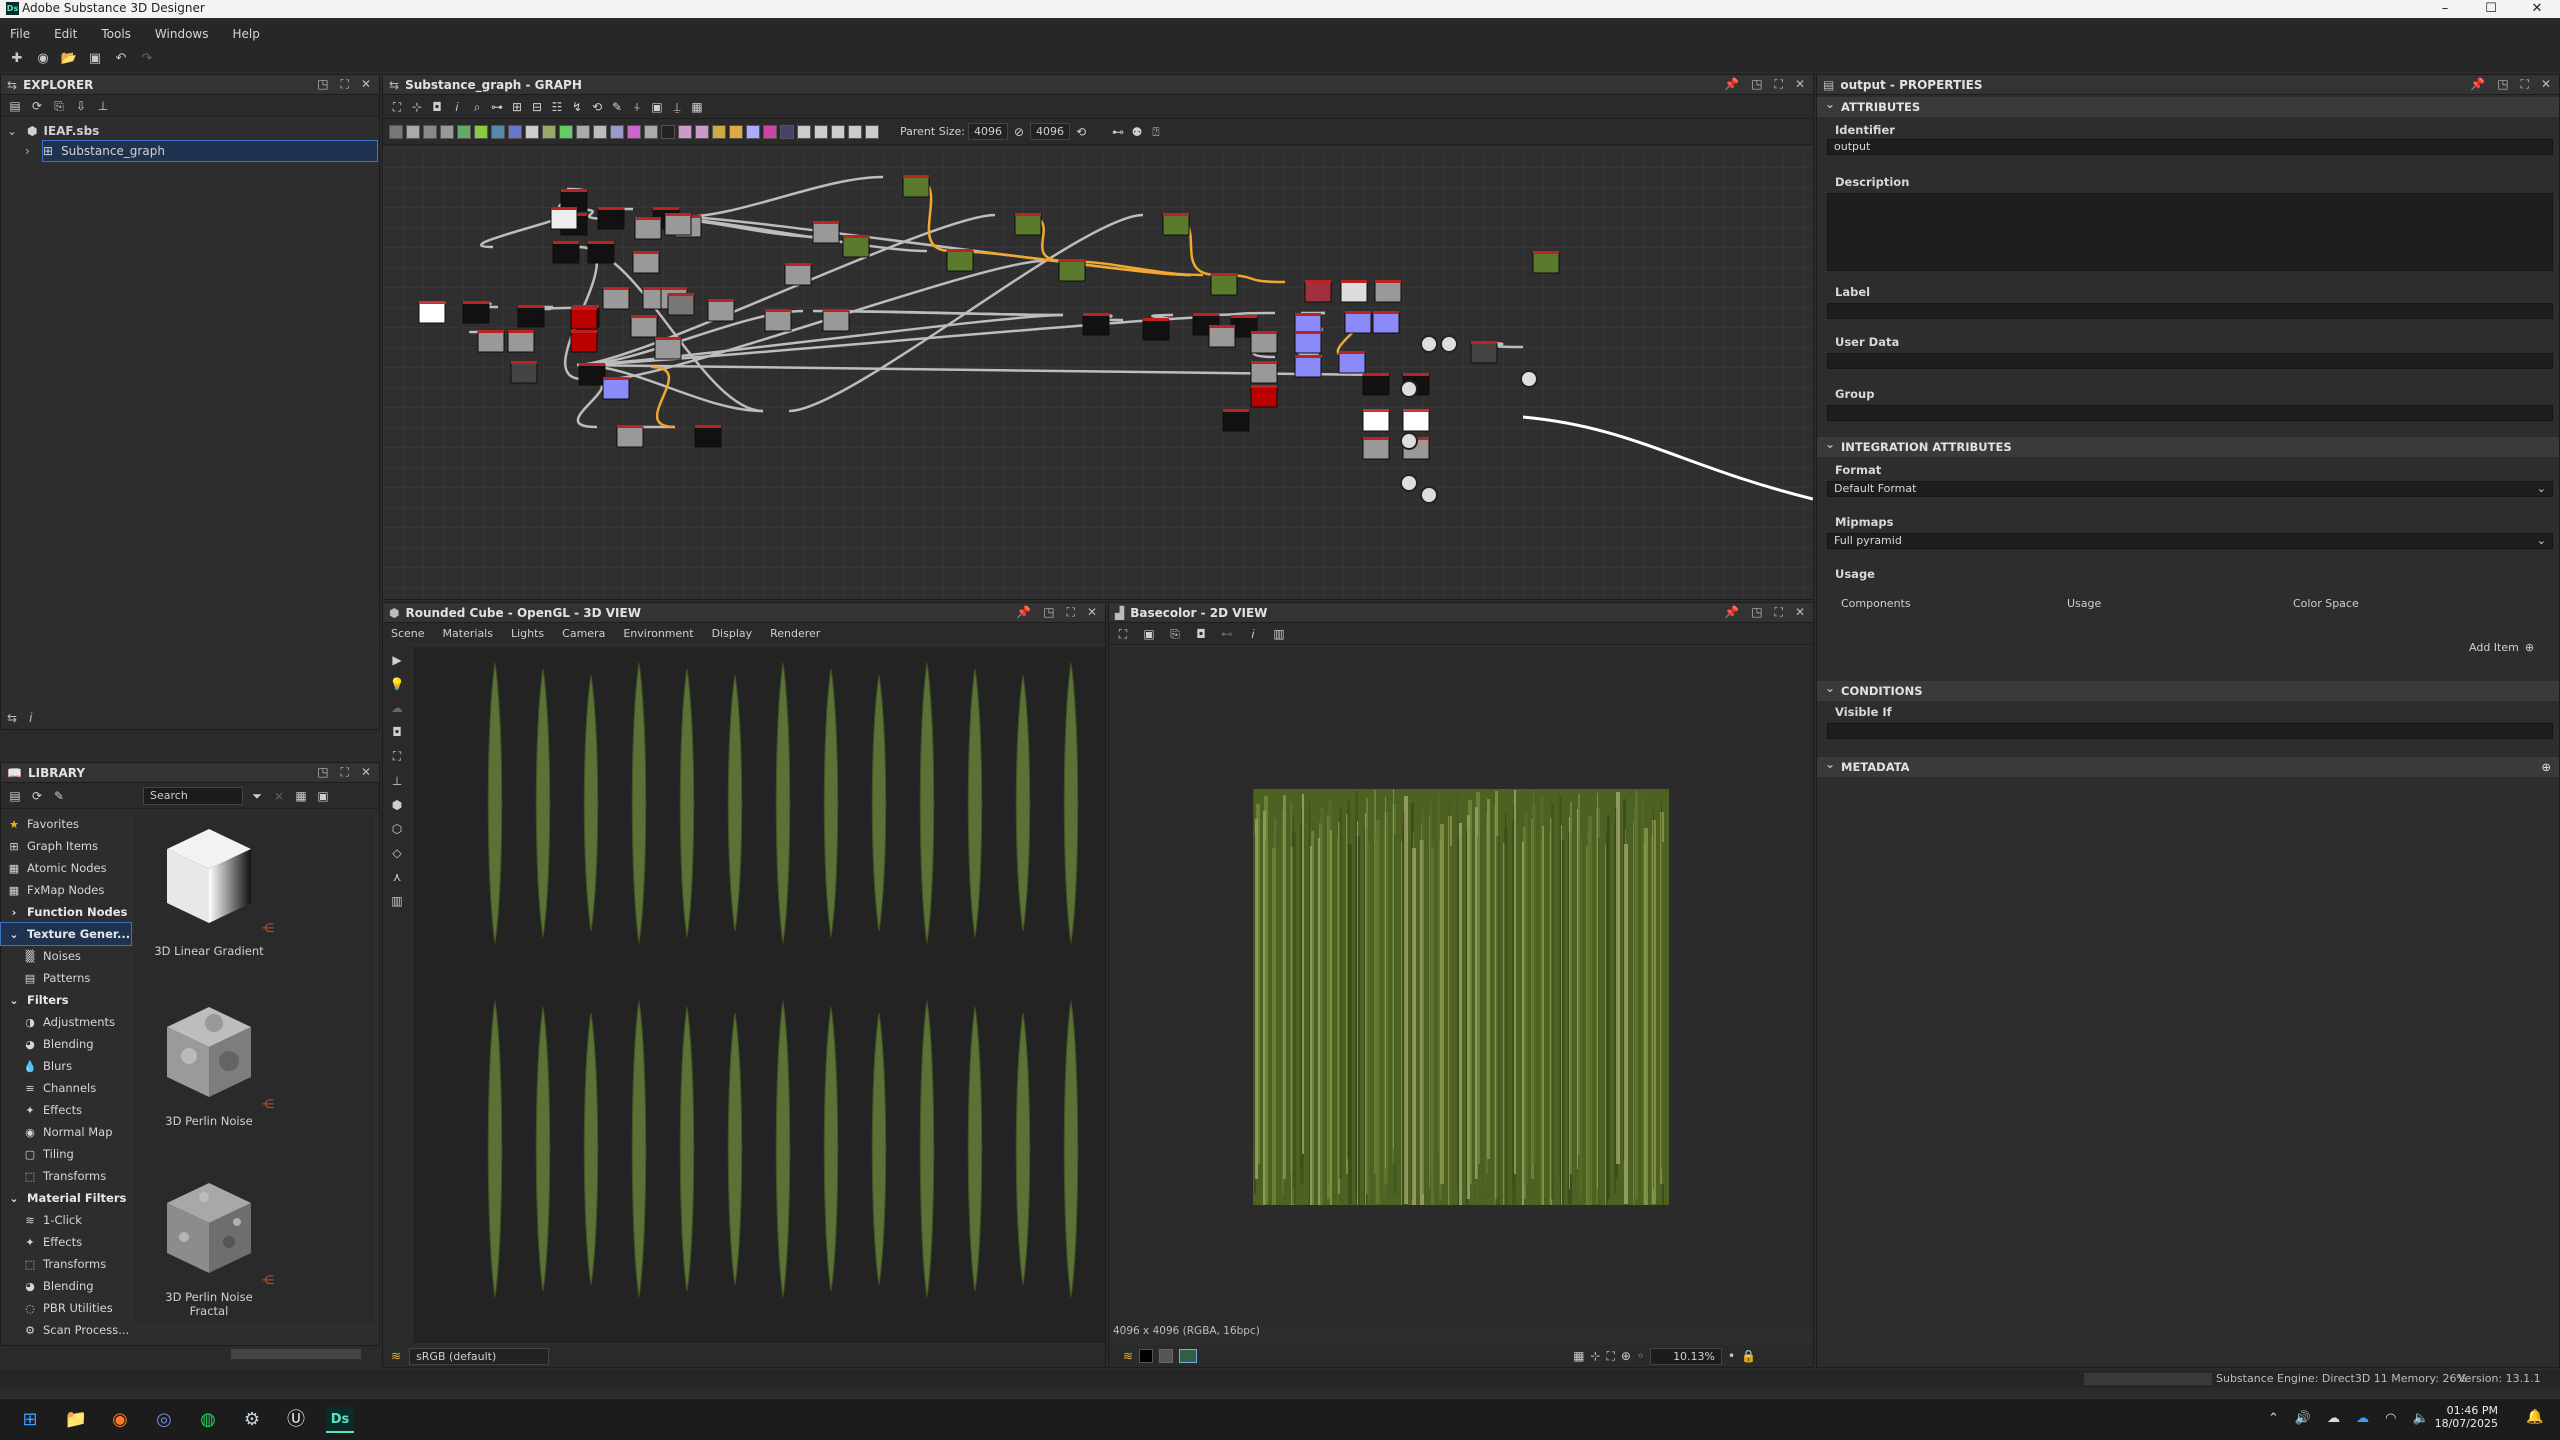 Image resolution: width=2560 pixels, height=1440 pixels. I want to click on menu-windows: Windows, so click(182, 34).